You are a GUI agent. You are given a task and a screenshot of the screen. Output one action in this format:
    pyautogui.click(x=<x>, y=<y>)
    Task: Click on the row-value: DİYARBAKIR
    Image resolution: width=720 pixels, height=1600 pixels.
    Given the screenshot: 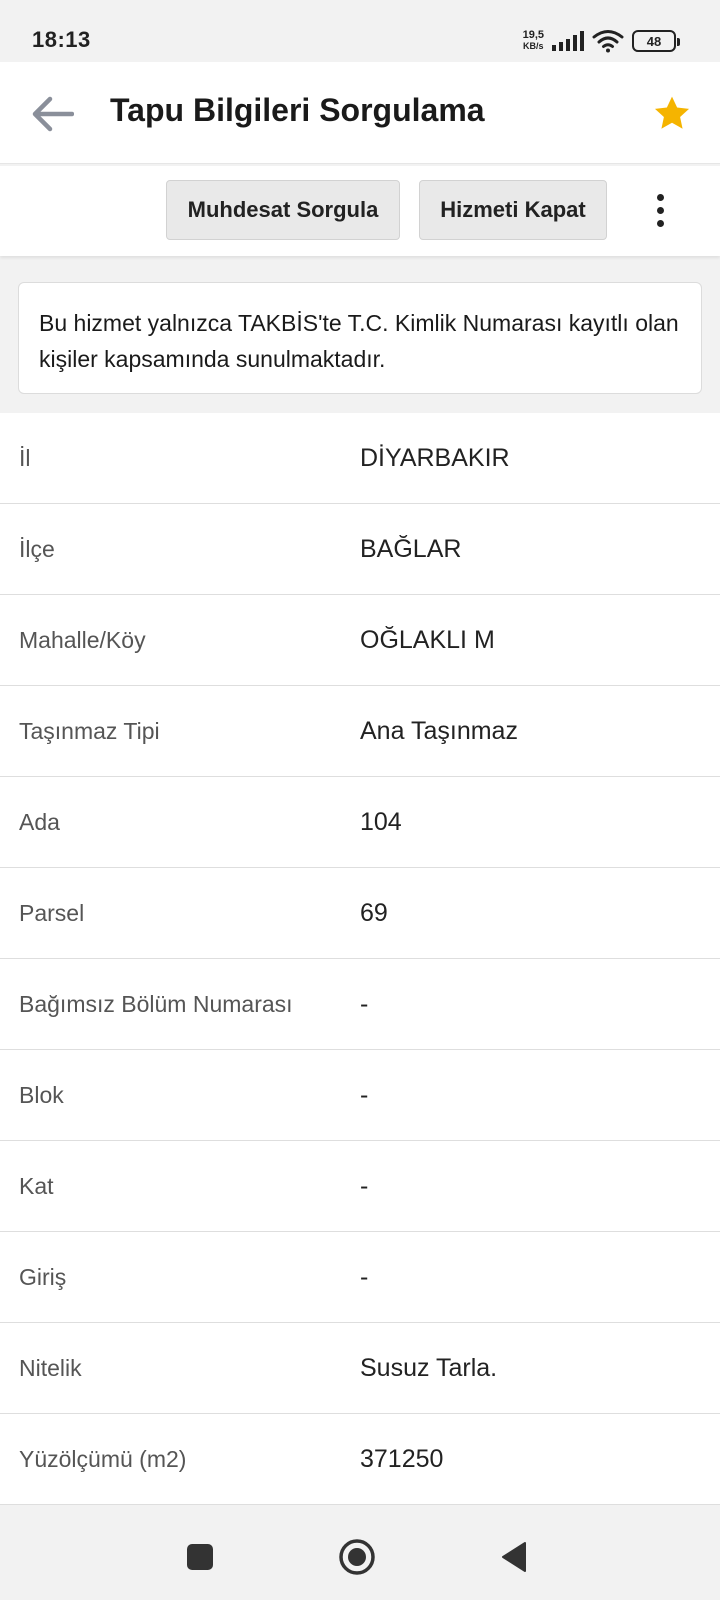 What is the action you would take?
    pyautogui.click(x=435, y=458)
    